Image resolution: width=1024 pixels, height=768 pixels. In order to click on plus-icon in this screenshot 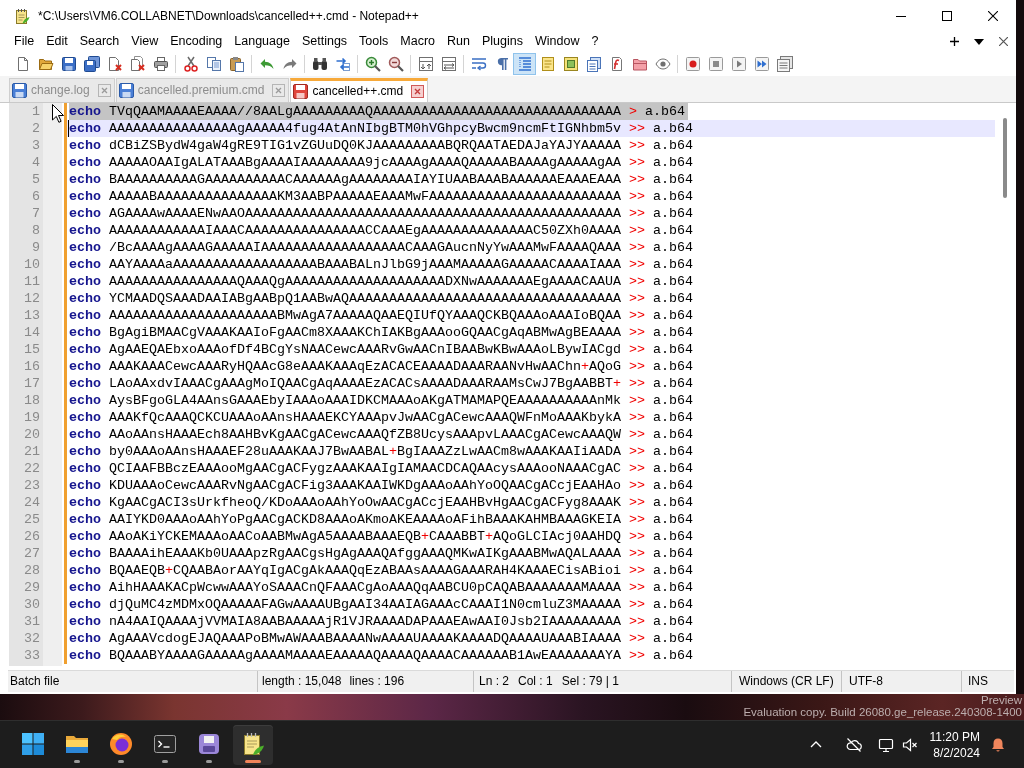, I will do `click(954, 41)`.